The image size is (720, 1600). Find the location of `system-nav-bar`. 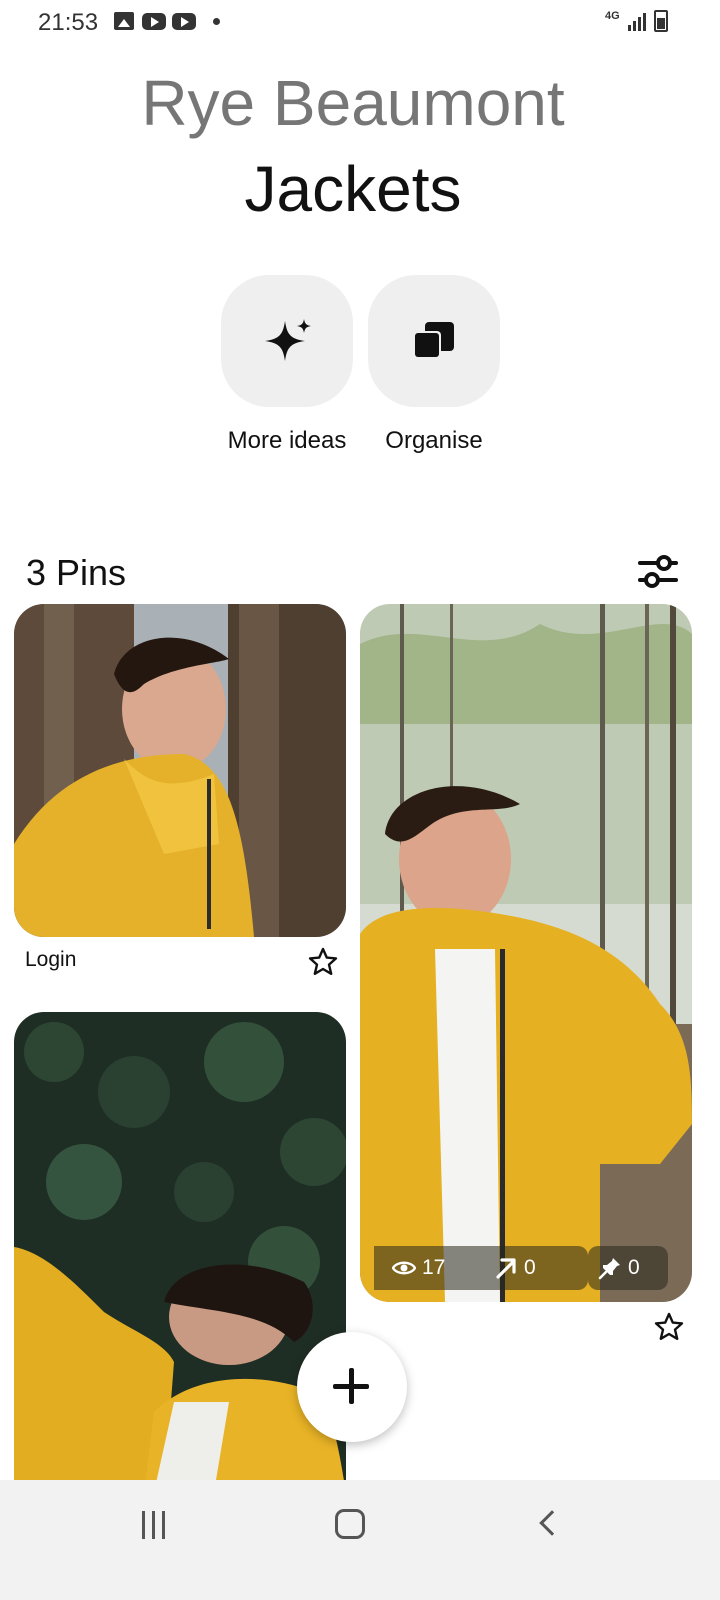

system-nav-bar is located at coordinates (360, 1540).